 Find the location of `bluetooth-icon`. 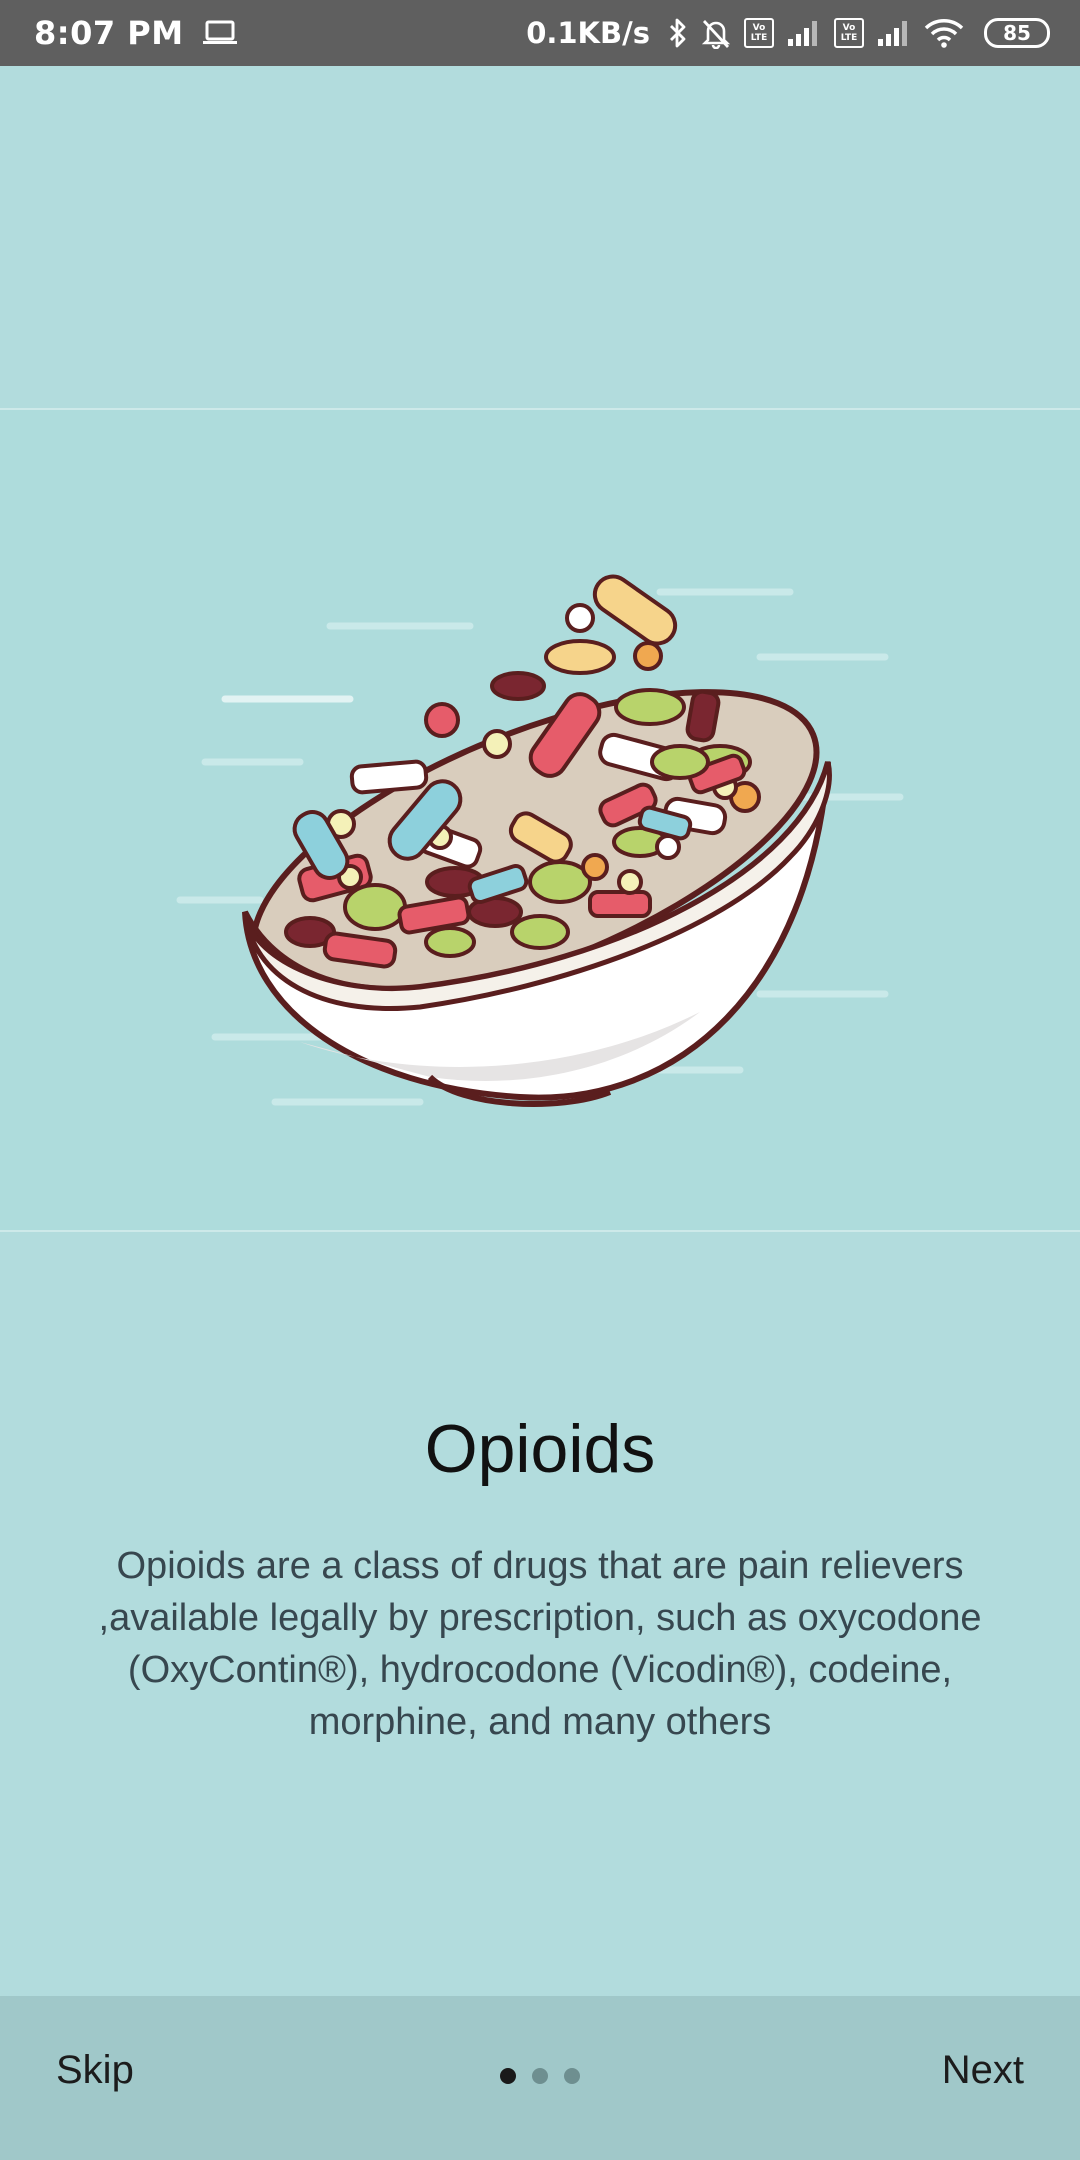

bluetooth-icon is located at coordinates (678, 33).